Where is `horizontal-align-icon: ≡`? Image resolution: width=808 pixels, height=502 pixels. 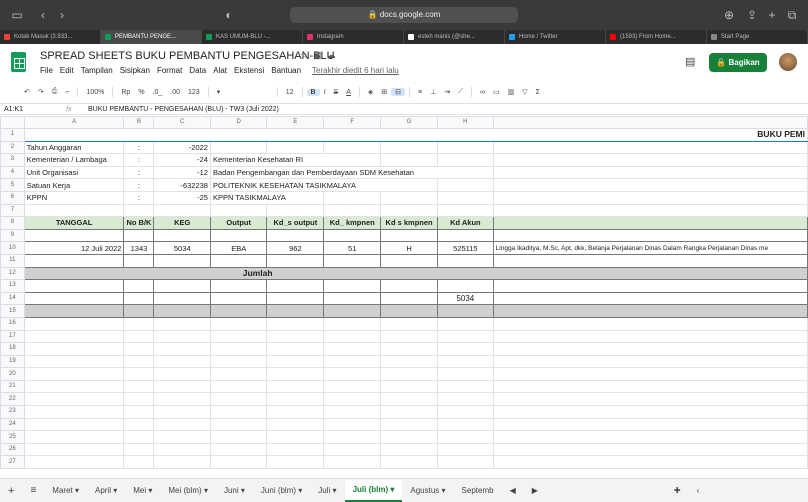 horizontal-align-icon: ≡ is located at coordinates (420, 92).